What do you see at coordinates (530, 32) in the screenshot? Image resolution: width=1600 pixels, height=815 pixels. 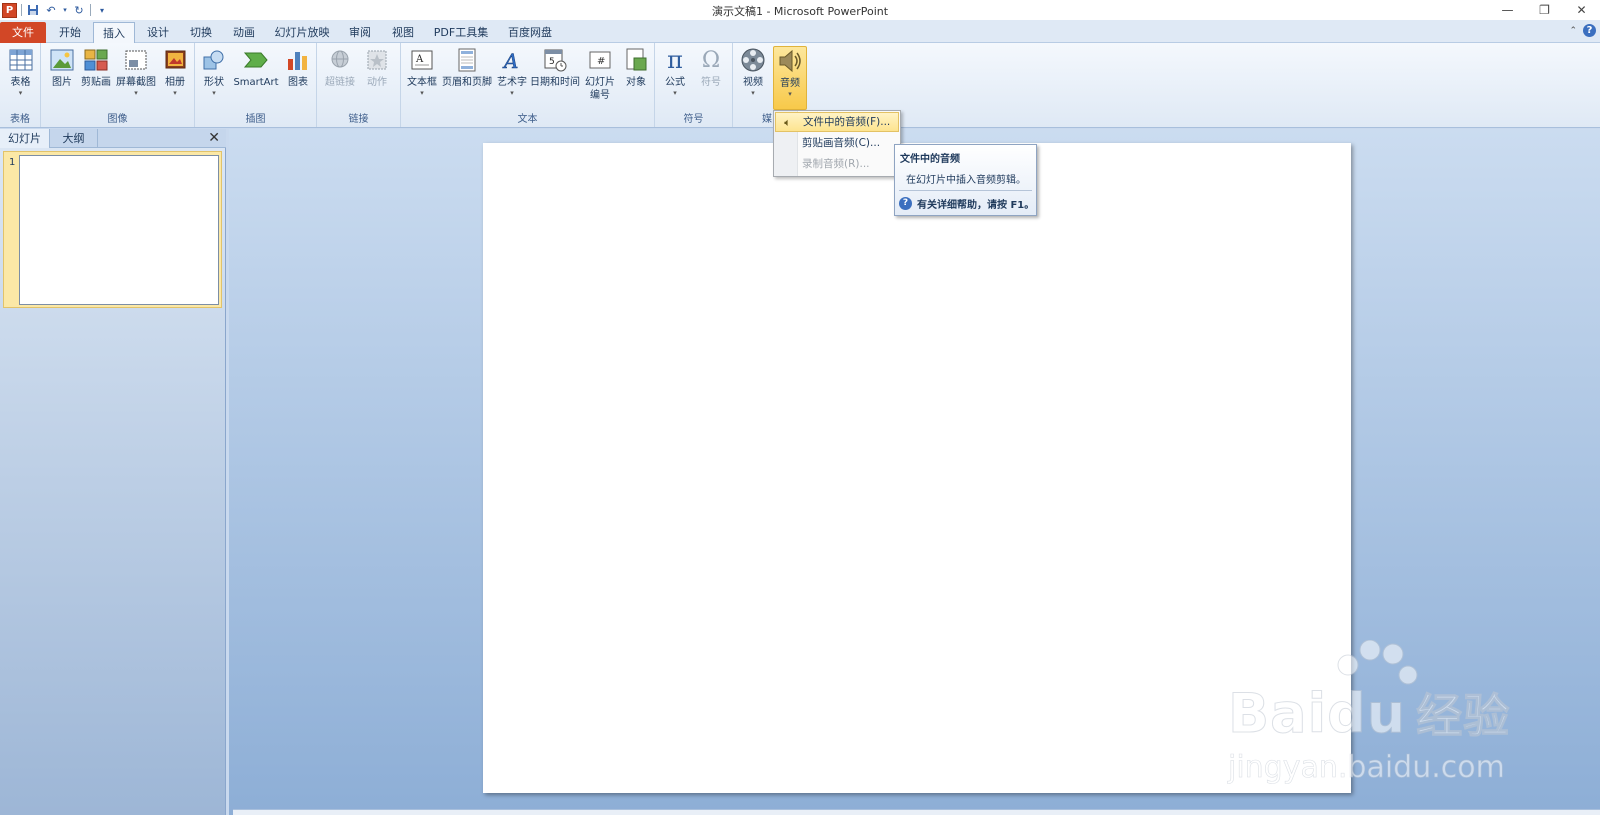 I see `tab-baidu-netdisk: 百度网盘` at bounding box center [530, 32].